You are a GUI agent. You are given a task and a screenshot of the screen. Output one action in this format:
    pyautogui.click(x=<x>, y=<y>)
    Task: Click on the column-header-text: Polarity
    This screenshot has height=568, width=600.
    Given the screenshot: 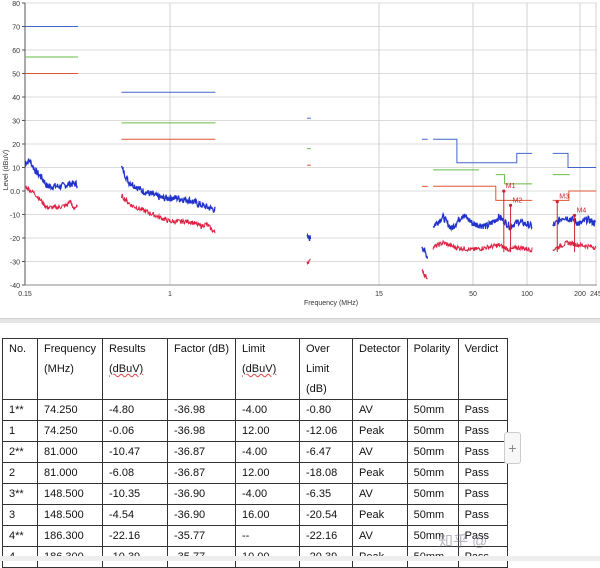 What is the action you would take?
    pyautogui.click(x=432, y=349)
    